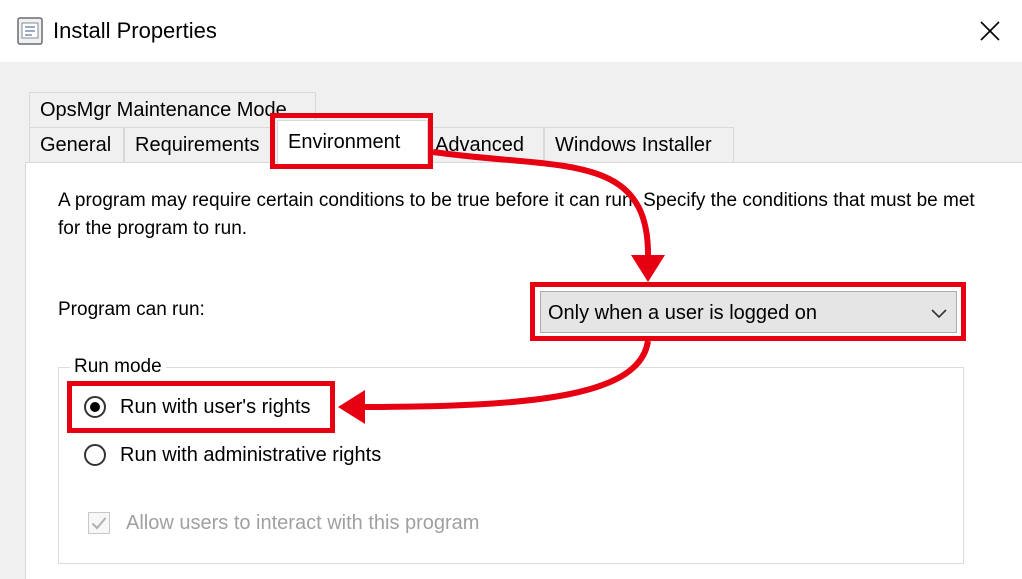  What do you see at coordinates (131, 309) in the screenshot?
I see `program-can-run-label: Program can run:` at bounding box center [131, 309].